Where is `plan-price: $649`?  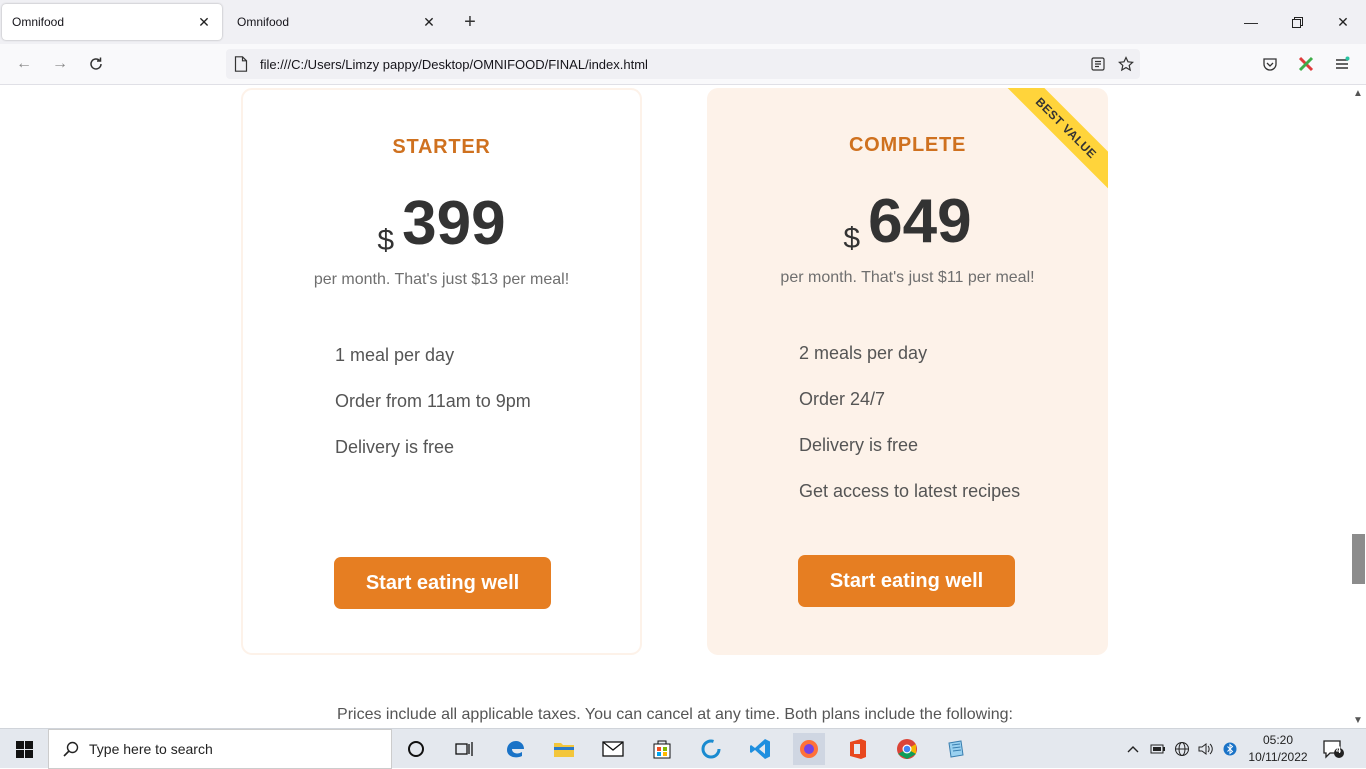 plan-price: $649 is located at coordinates (907, 221).